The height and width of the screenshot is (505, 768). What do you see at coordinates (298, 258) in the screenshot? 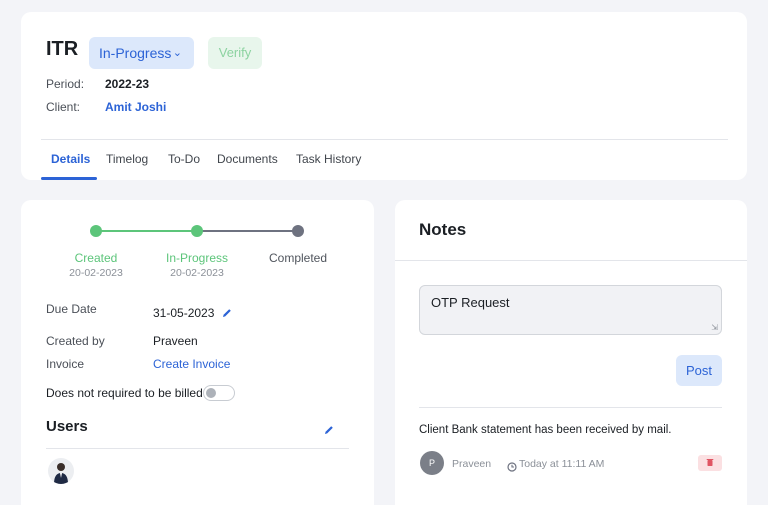
I see `step-label-completed: Completed` at bounding box center [298, 258].